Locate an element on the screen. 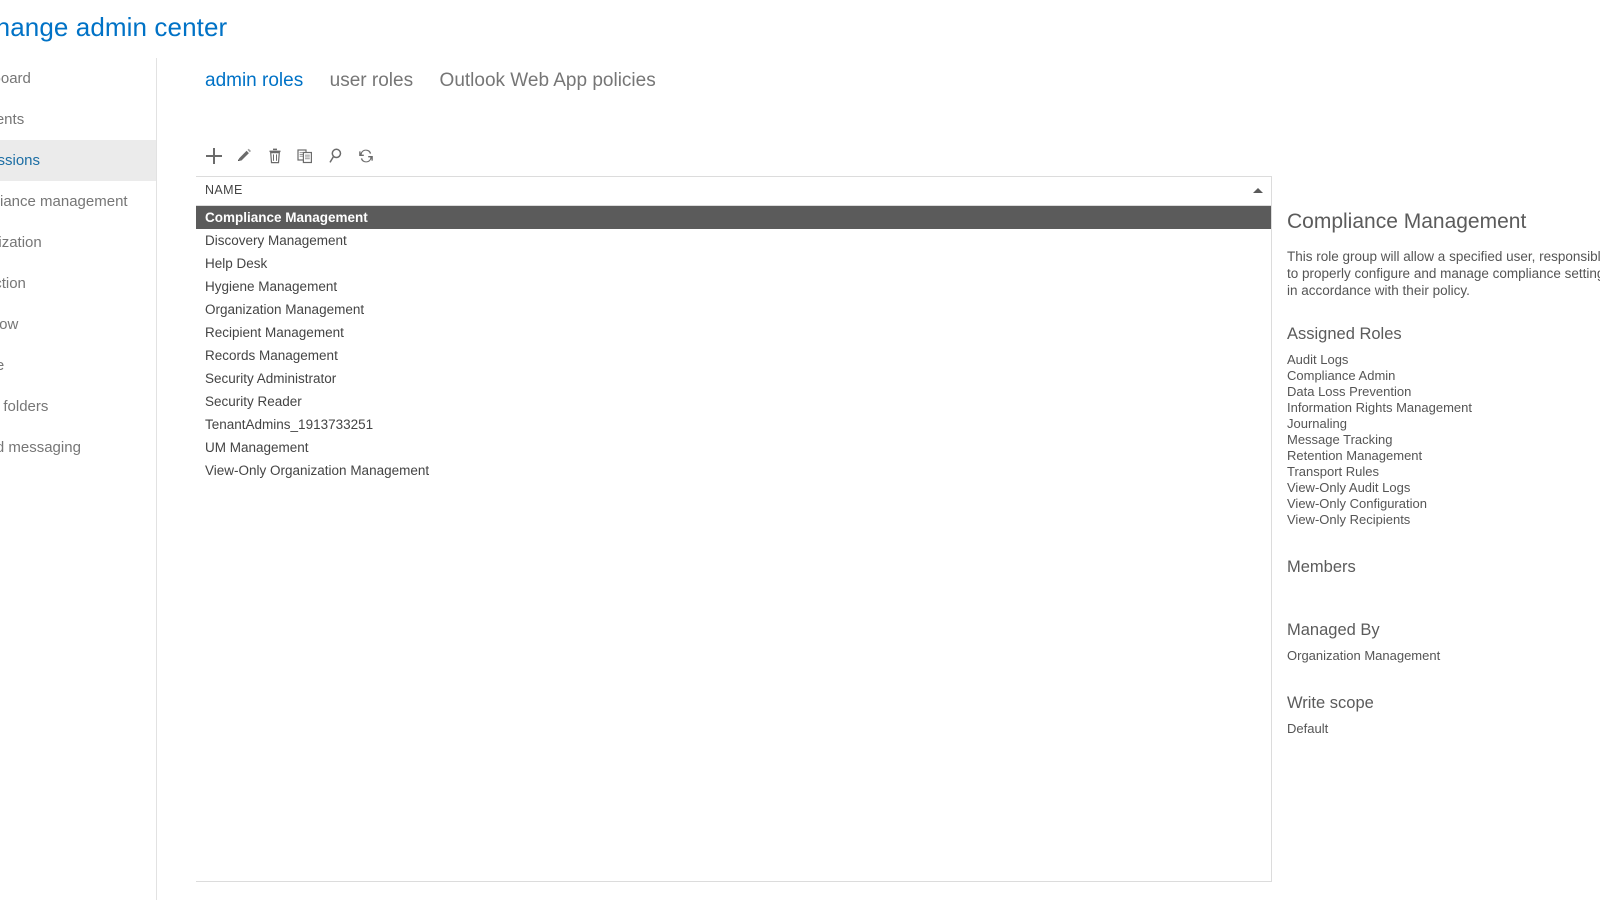 This screenshot has height=900, width=1600. table-row: Compliance Management is located at coordinates (733, 217).